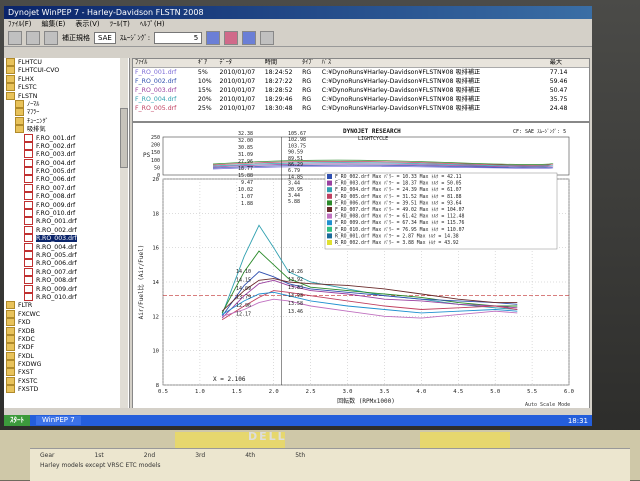  What do you see at coordinates (87, 24) in the screenshot?
I see `menu-item: 表示(V)` at bounding box center [87, 24].